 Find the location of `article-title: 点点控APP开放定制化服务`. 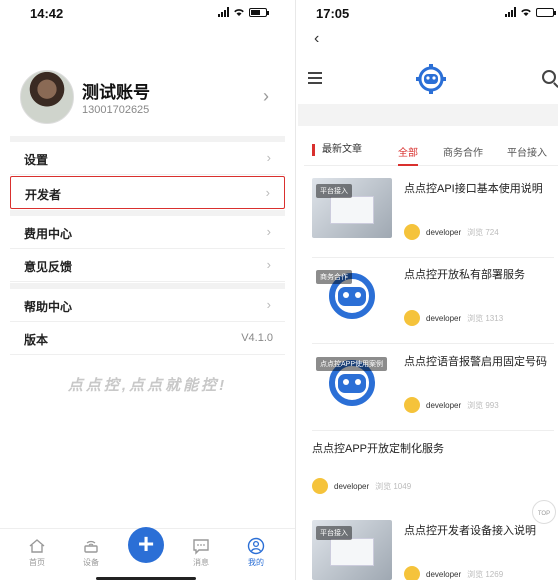

article-title: 点点控APP开放定制化服务 is located at coordinates (378, 448).